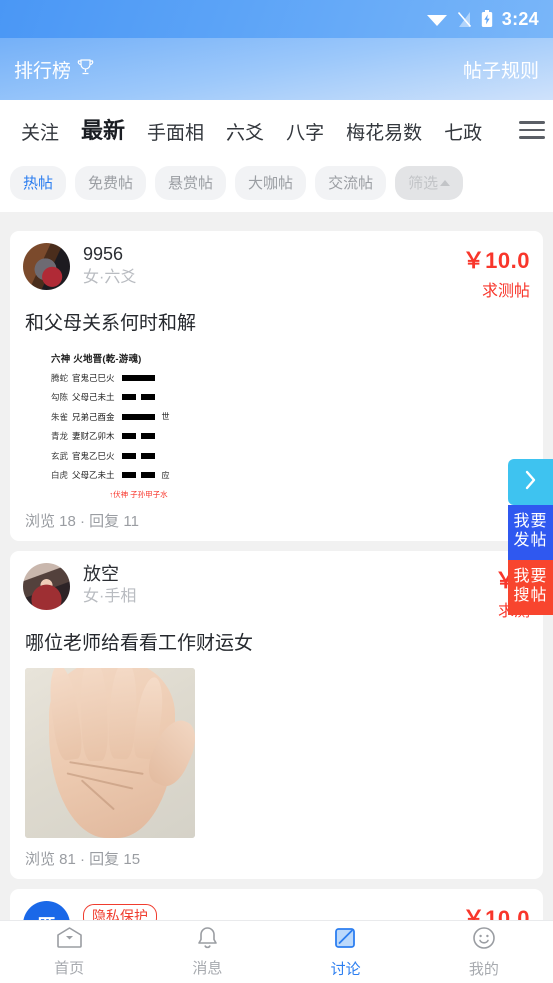 This screenshot has width=553, height=983. I want to click on battery-charging-icon, so click(487, 19).